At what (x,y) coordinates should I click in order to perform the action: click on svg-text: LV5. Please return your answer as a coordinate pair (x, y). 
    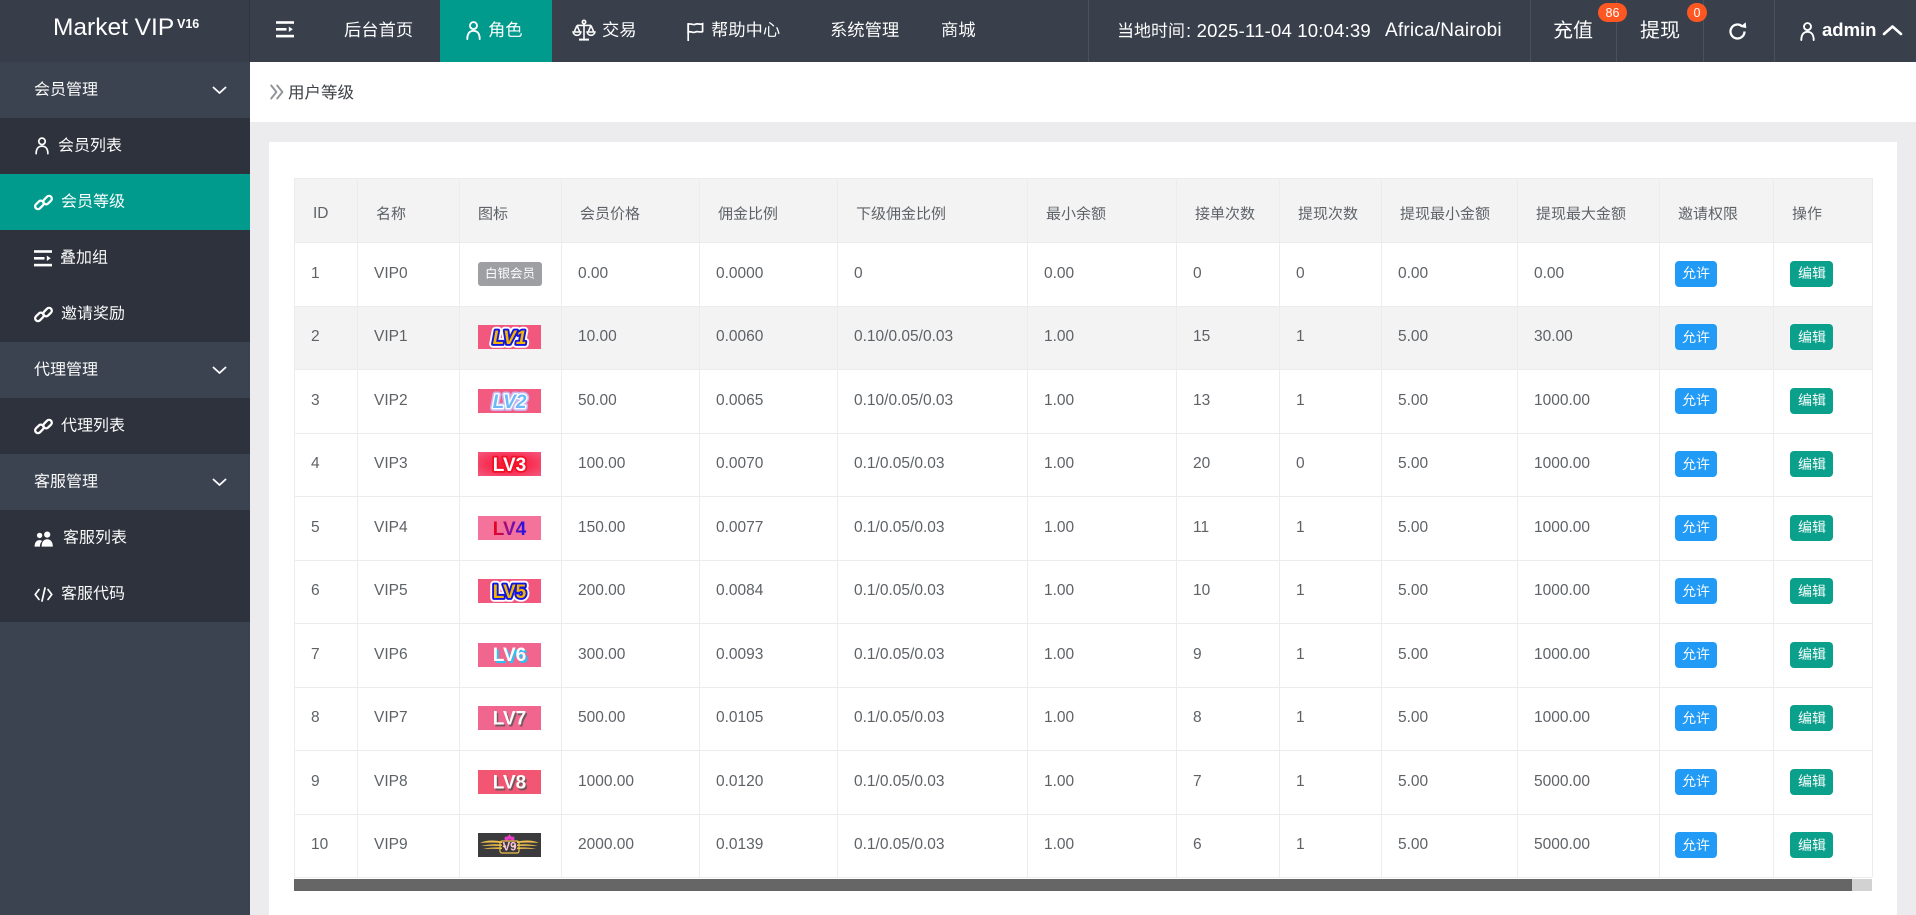
    Looking at the image, I should click on (510, 592).